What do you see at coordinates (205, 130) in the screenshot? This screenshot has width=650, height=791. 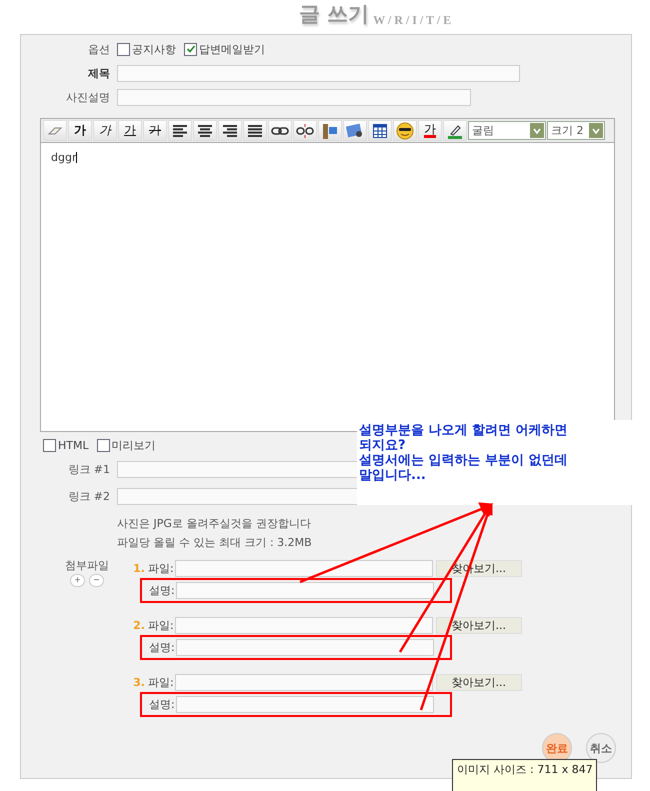 I see `align-center-icon` at bounding box center [205, 130].